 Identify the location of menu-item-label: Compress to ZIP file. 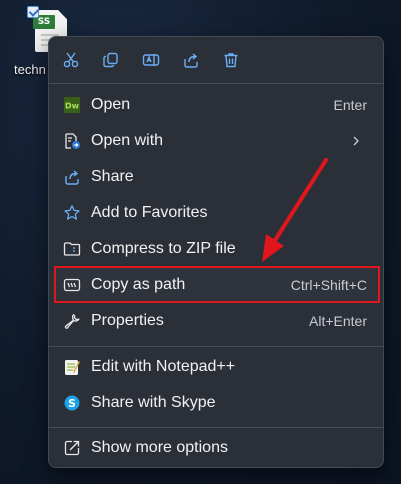
(163, 248).